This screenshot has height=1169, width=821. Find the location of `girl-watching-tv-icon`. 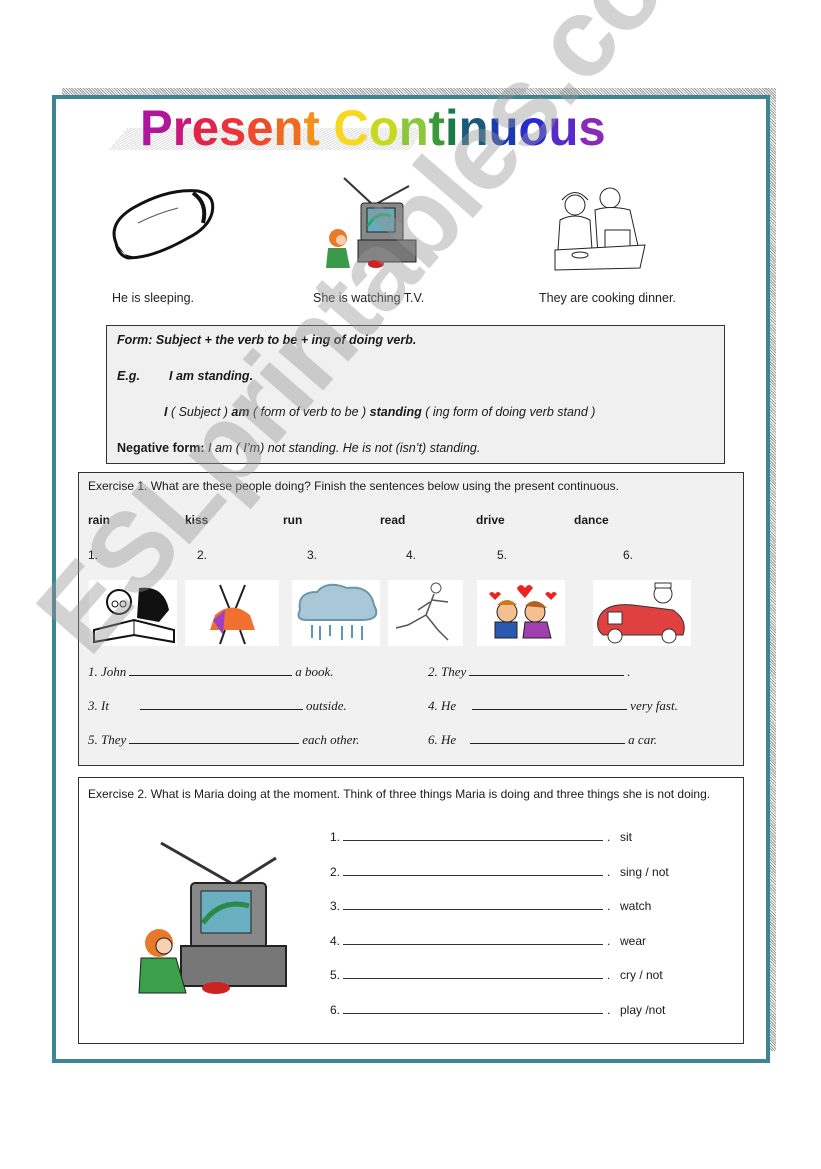

girl-watching-tv-icon is located at coordinates (371, 222).